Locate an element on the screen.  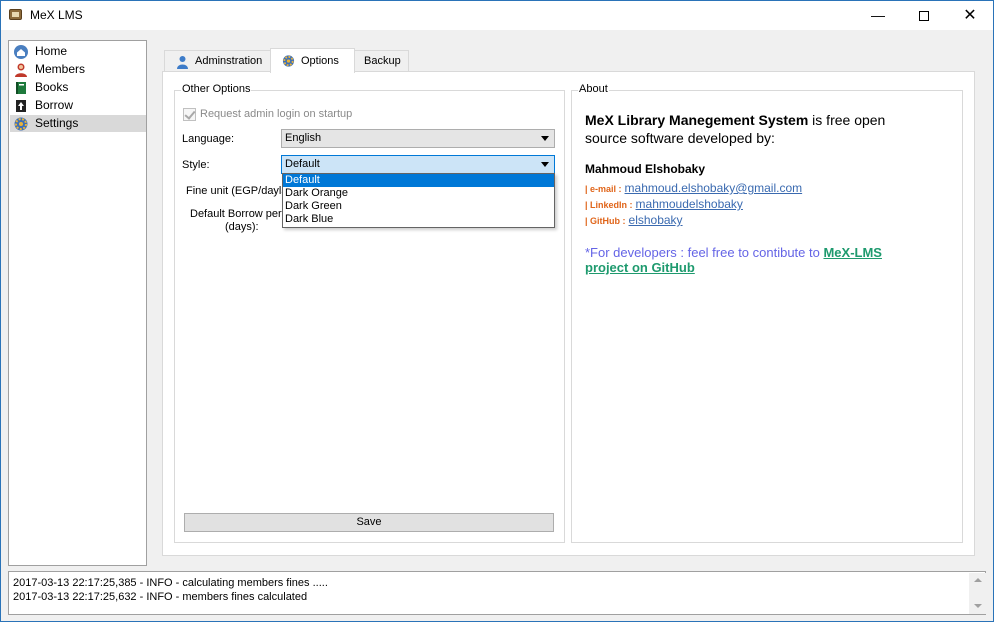
contact-linkedin: | LinkedIn : mahmoudelshobaky is located at coordinates (664, 204).